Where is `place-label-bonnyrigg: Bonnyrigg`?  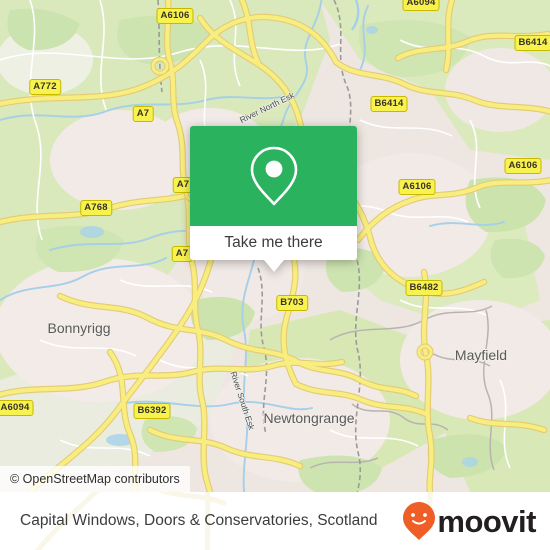 place-label-bonnyrigg: Bonnyrigg is located at coordinates (79, 328).